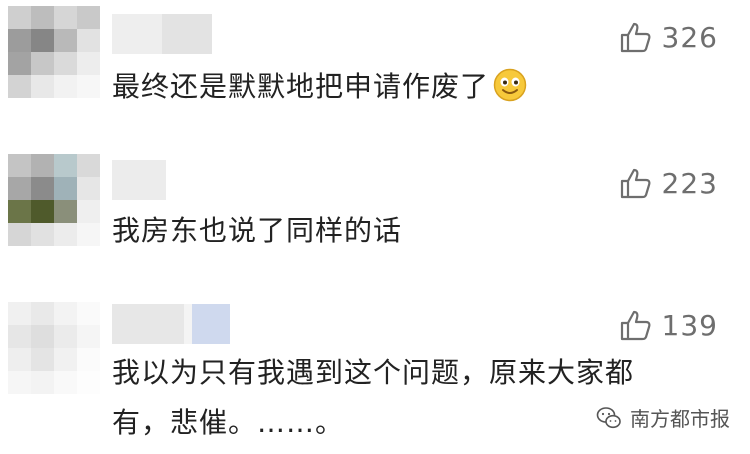  Describe the element at coordinates (680, 419) in the screenshot. I see `watermark-label: 南方都市报` at that location.